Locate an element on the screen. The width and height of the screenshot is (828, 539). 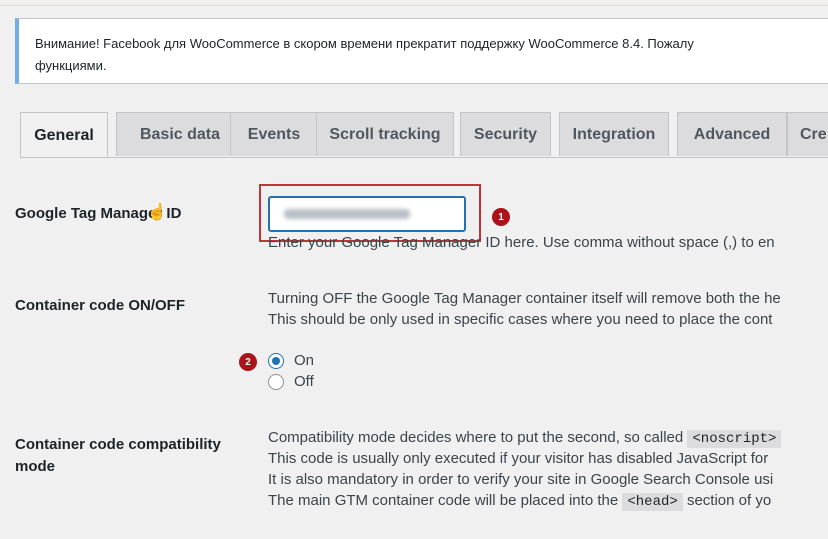
container-toggle-label: Container code ON/OFF is located at coordinates (100, 305).